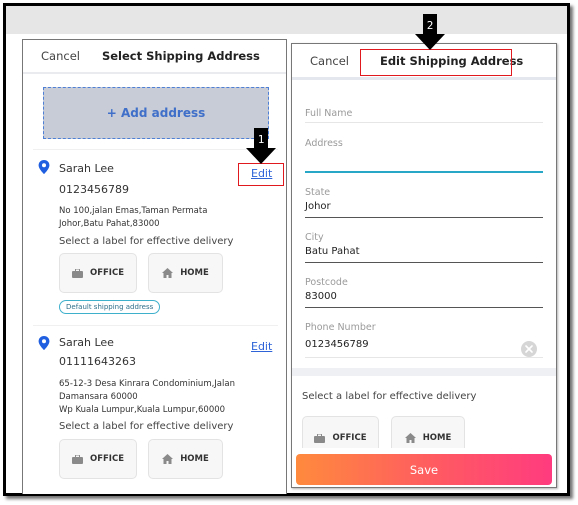  What do you see at coordinates (109, 224) in the screenshot?
I see `address-line: Johor,Batu Pahat,83000` at bounding box center [109, 224].